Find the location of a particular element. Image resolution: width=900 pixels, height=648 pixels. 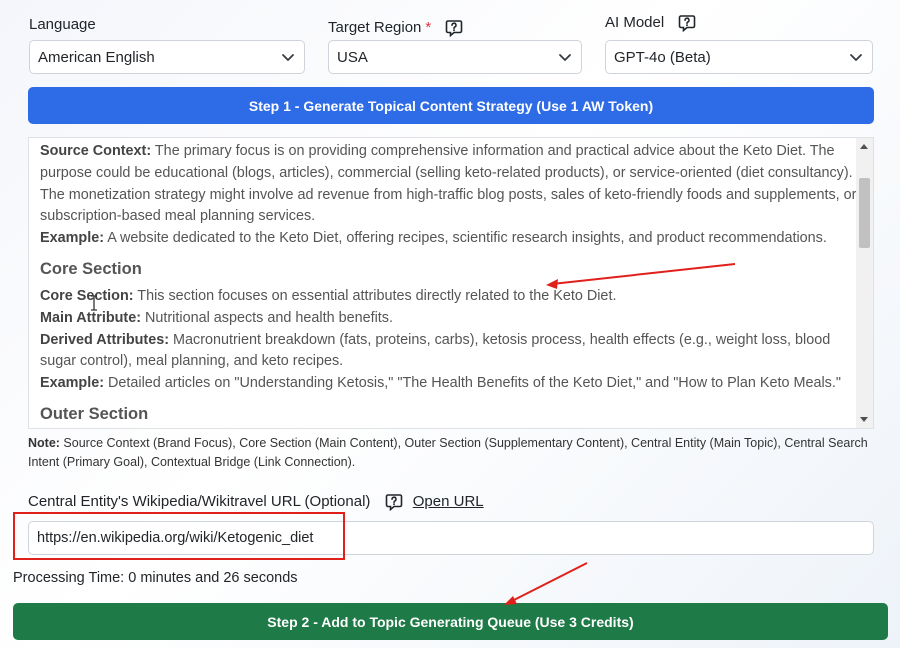

example-label-2: Example: is located at coordinates (72, 383).